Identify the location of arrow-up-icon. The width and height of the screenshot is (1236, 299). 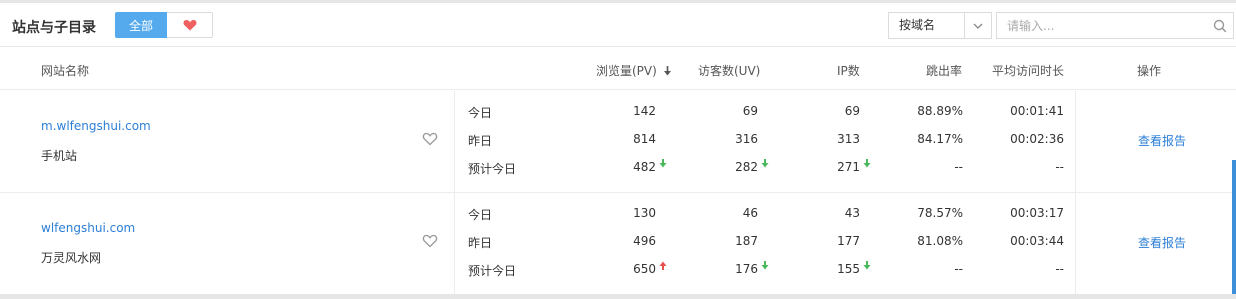
(663, 265).